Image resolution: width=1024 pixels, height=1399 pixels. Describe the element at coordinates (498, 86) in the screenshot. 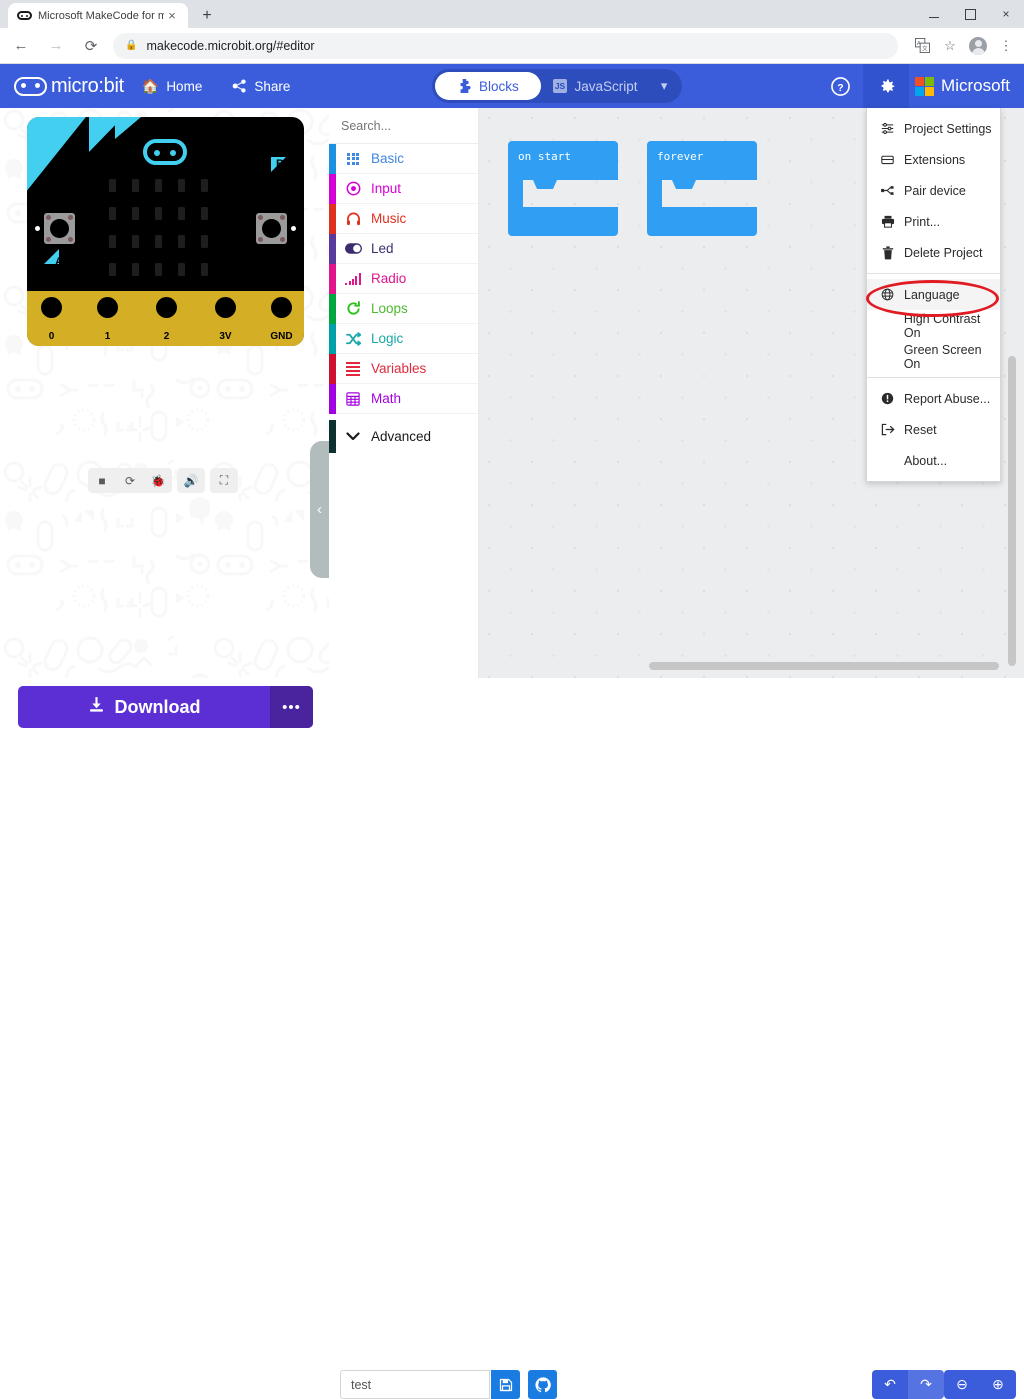

I see `tab-blocks-label: Blocks` at that location.